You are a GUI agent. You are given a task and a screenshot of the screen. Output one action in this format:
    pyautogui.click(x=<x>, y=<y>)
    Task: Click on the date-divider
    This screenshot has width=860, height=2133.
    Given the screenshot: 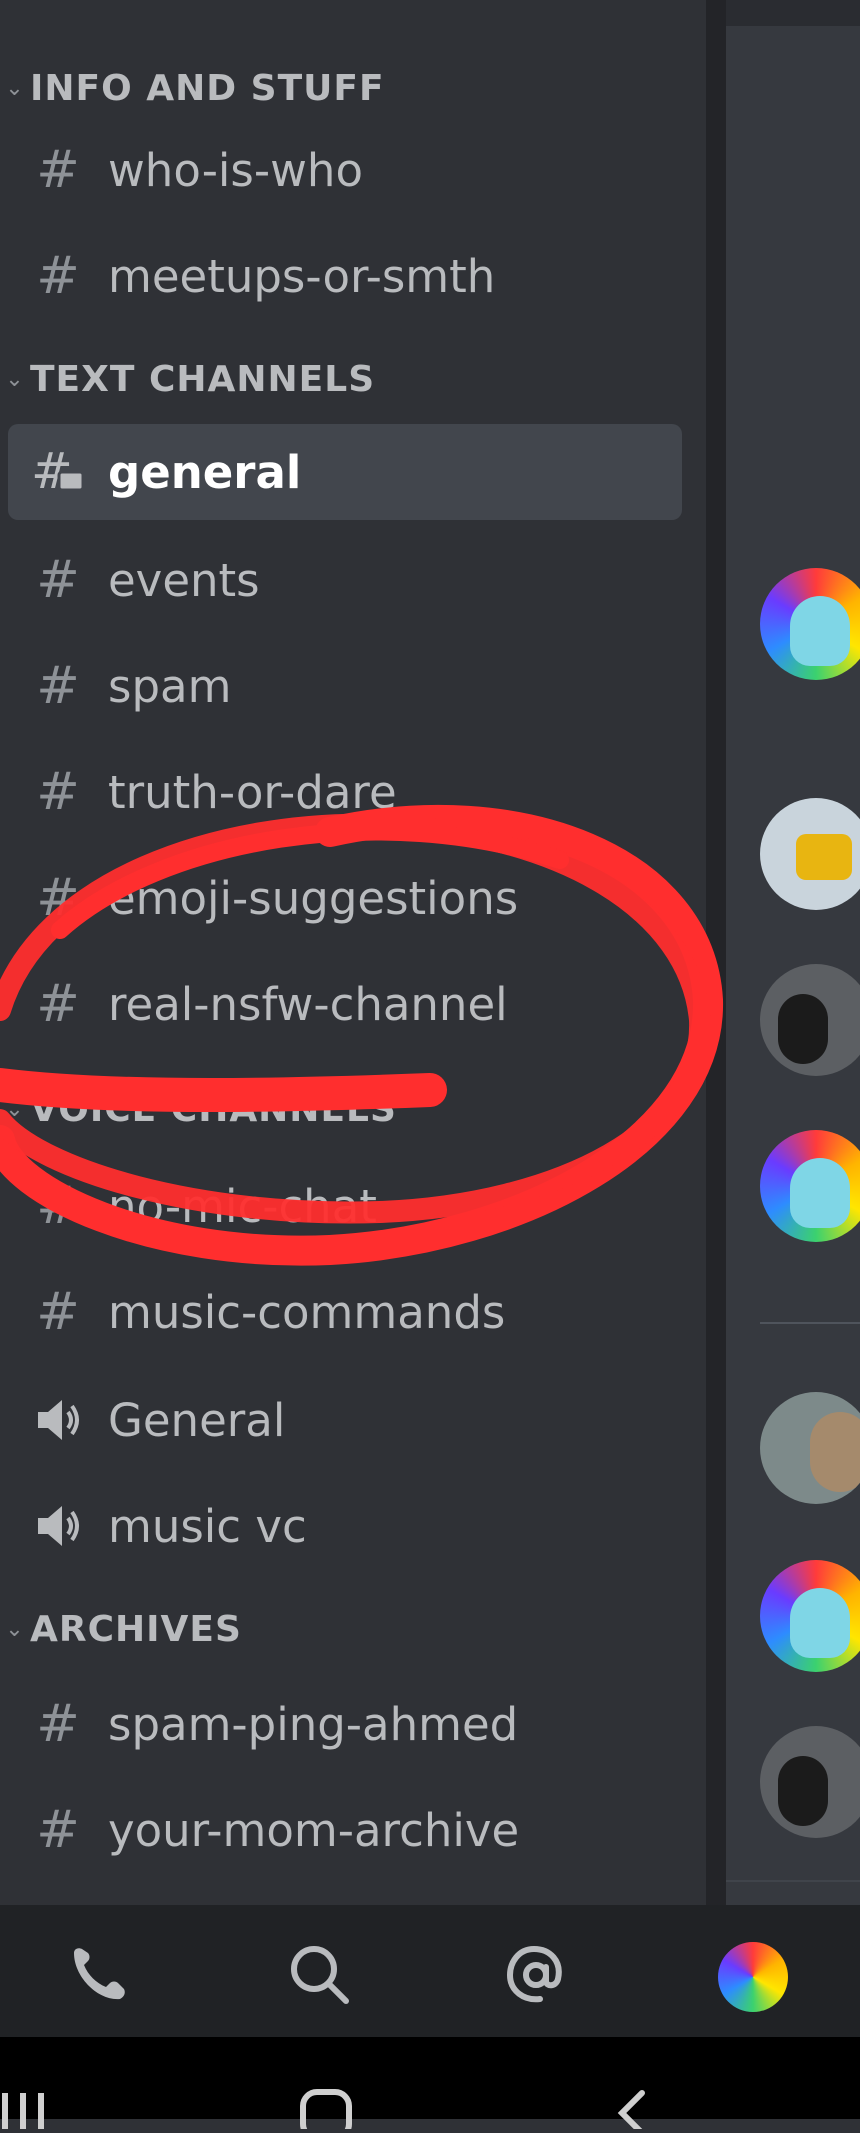 What is the action you would take?
    pyautogui.click(x=810, y=1323)
    